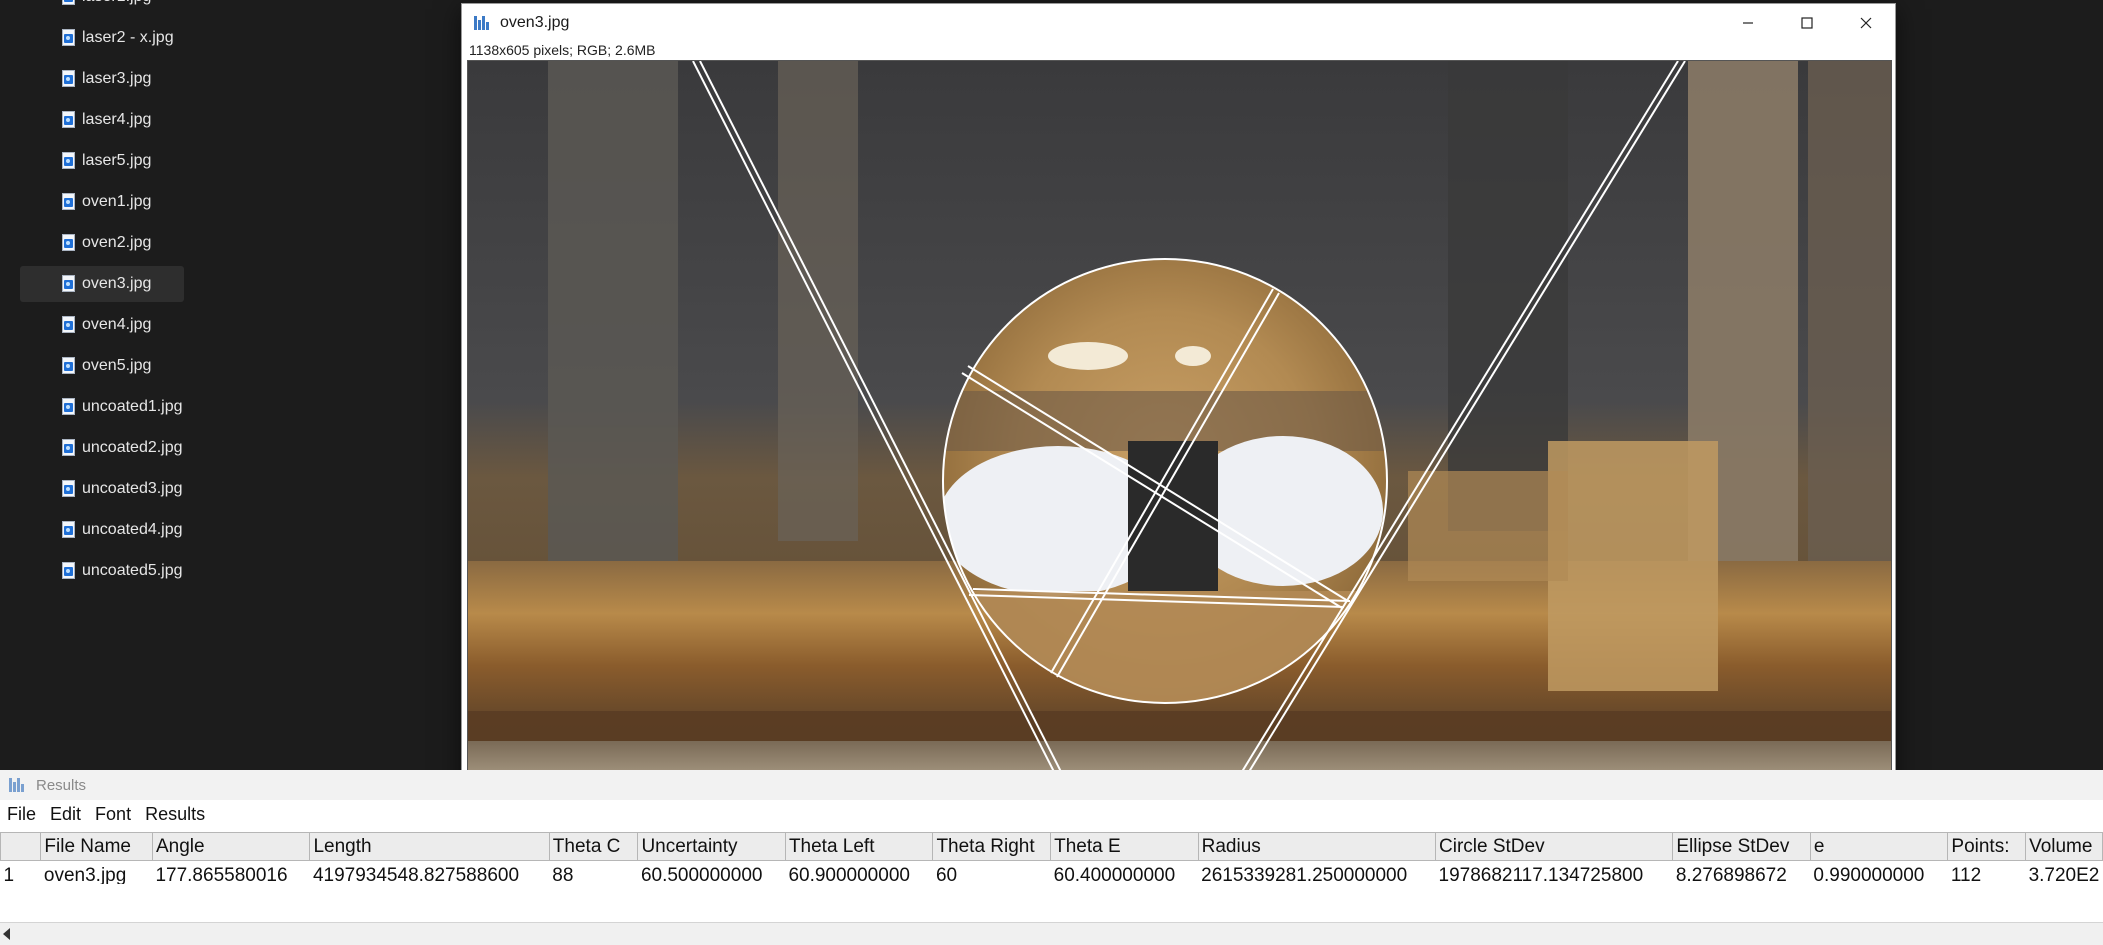 Image resolution: width=2103 pixels, height=945 pixels. Describe the element at coordinates (117, 324) in the screenshot. I see `file-name-label: oven4.jpg` at that location.